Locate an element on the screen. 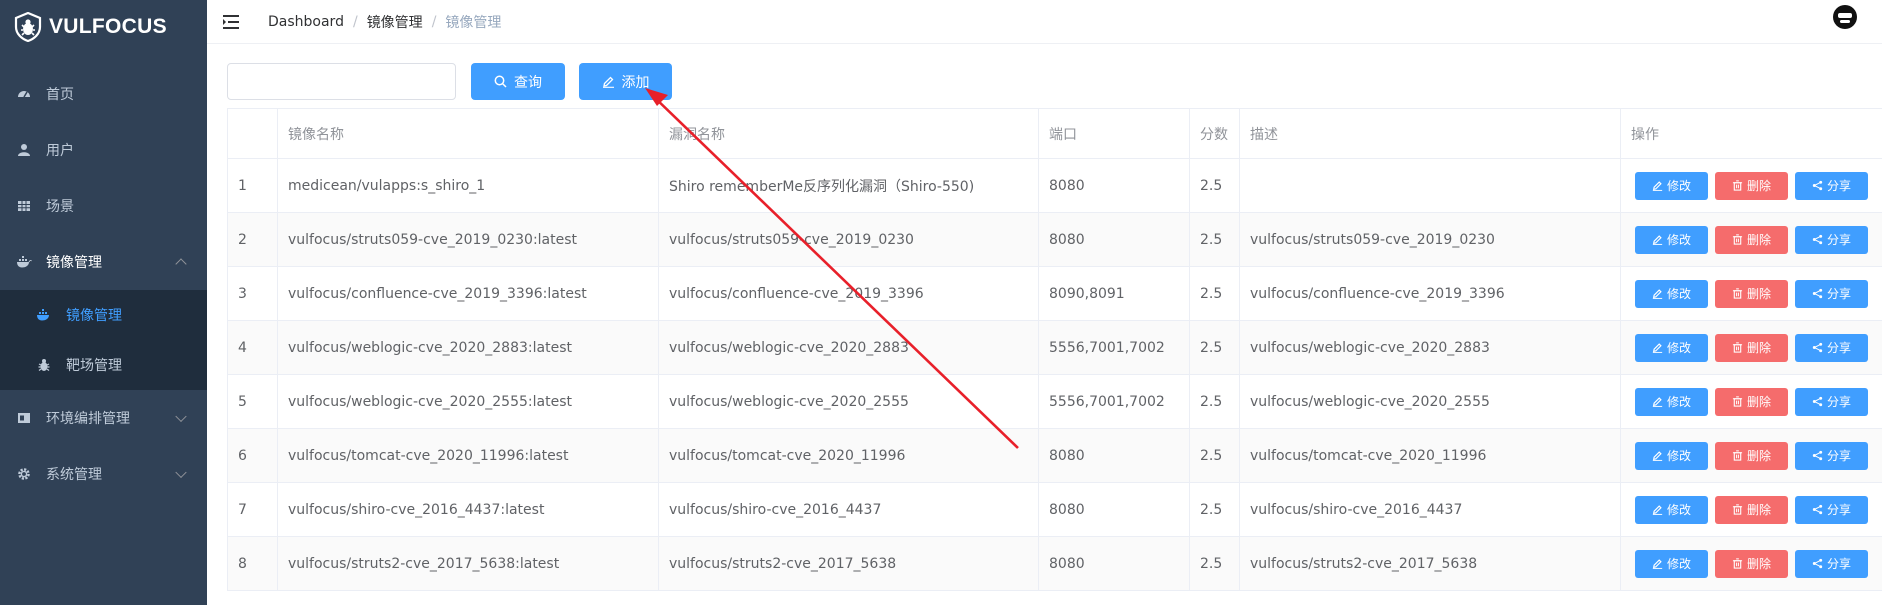 The height and width of the screenshot is (605, 1882). sidebar-subitem-image-management: 镜像管理 is located at coordinates (103, 315).